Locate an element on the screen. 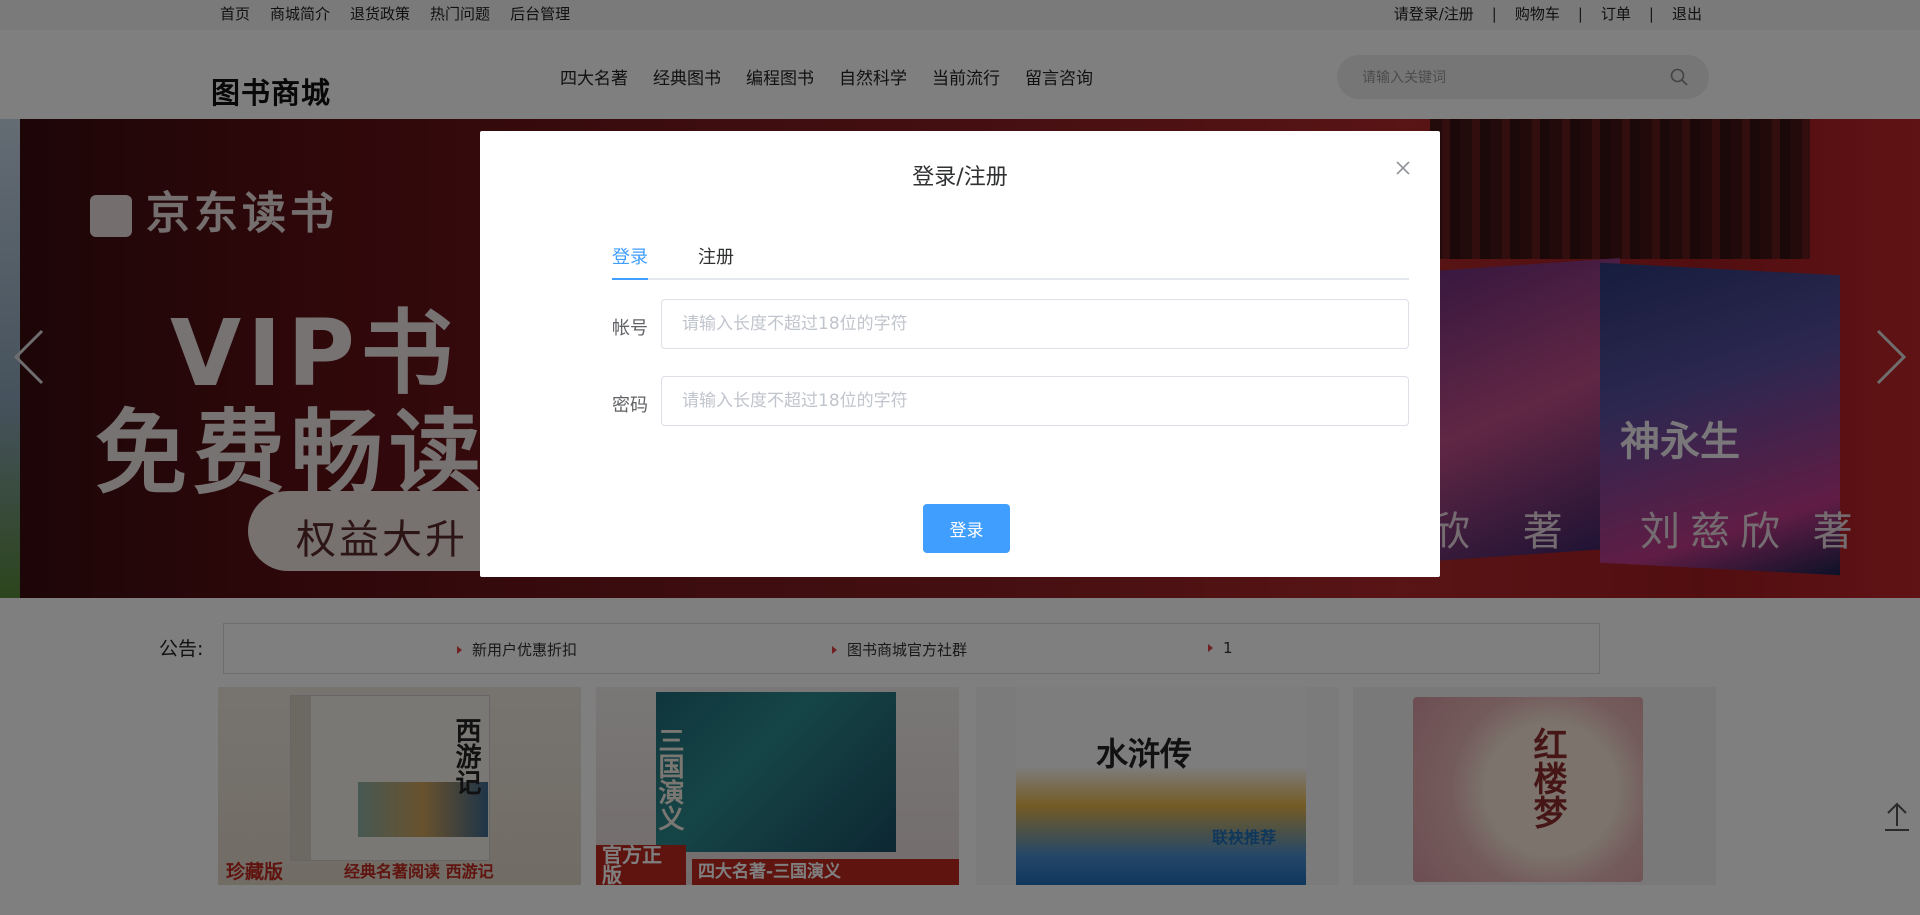  close-icon is located at coordinates (1403, 168).